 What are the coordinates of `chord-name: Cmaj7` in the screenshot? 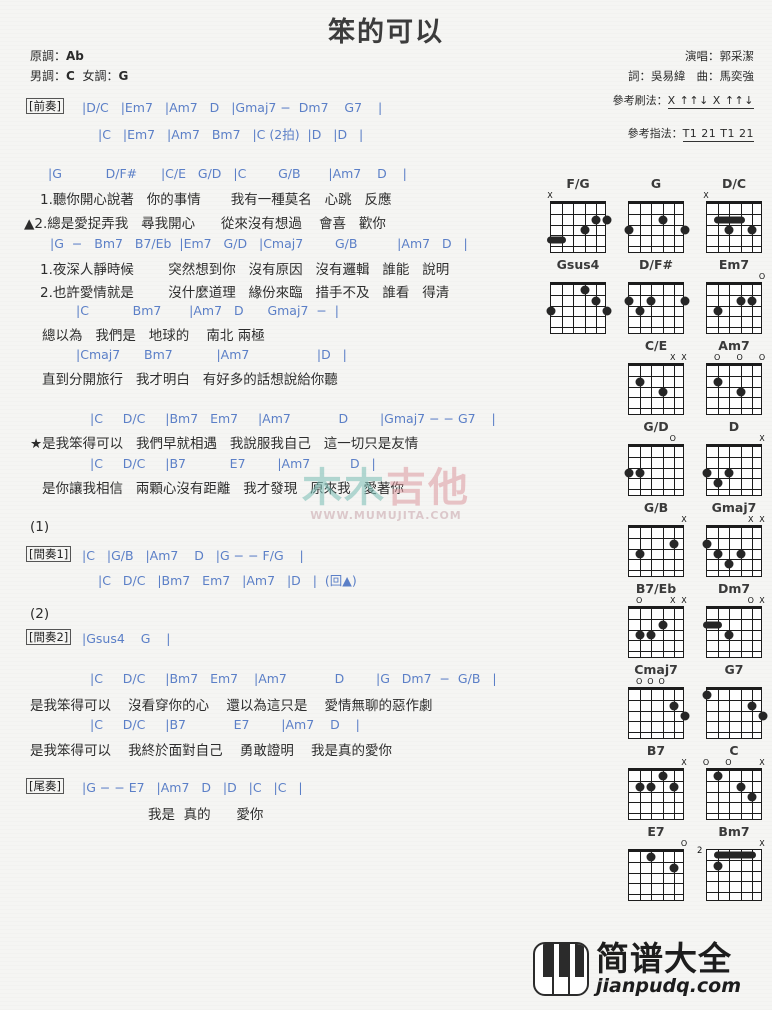 It's located at (656, 669).